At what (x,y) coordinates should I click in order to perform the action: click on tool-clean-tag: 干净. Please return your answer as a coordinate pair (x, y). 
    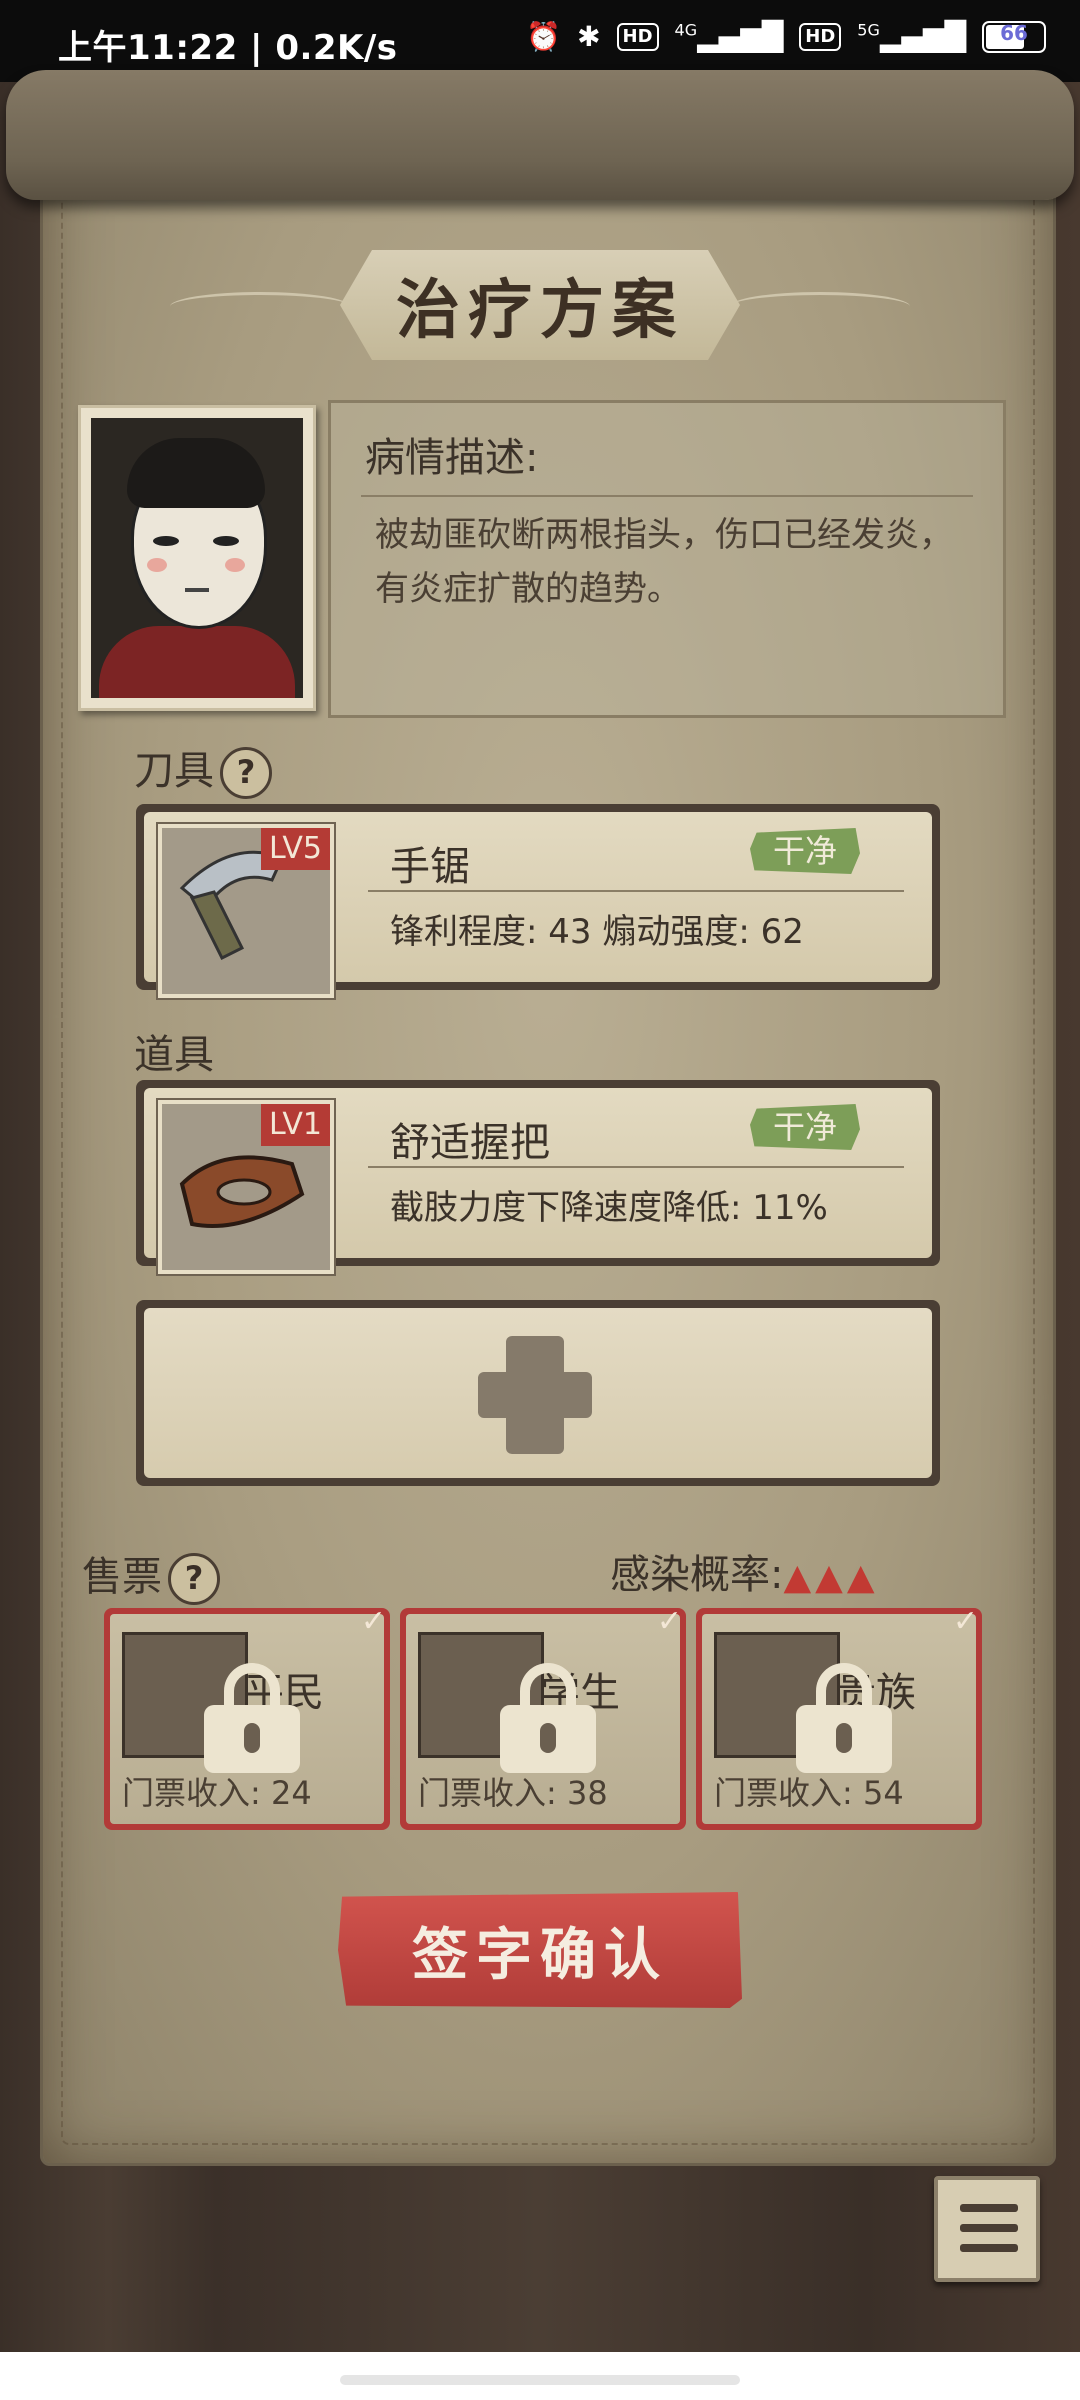
    Looking at the image, I should click on (805, 1127).